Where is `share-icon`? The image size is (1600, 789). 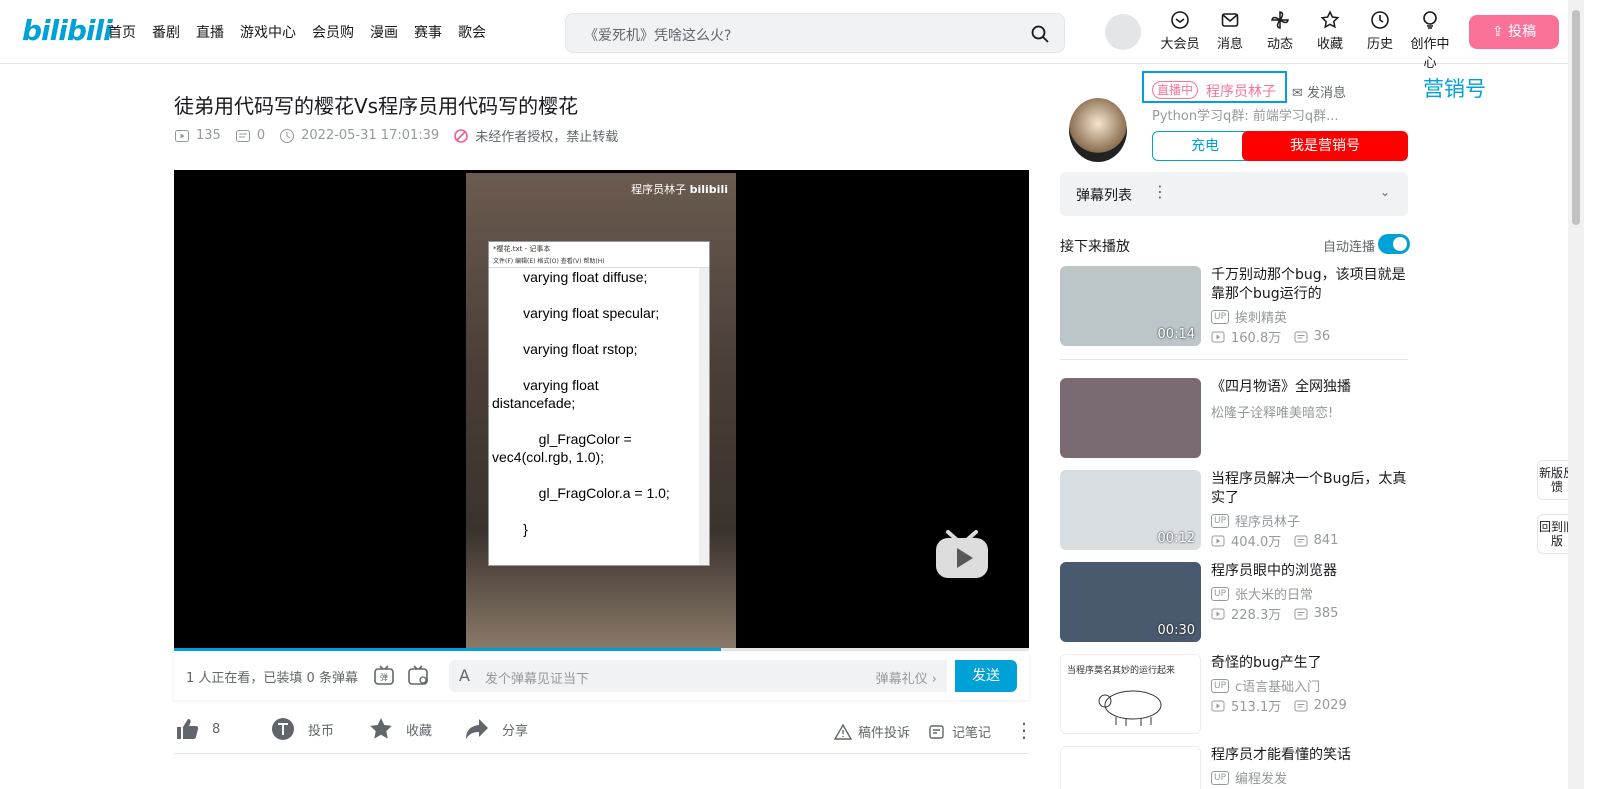
share-icon is located at coordinates (477, 729).